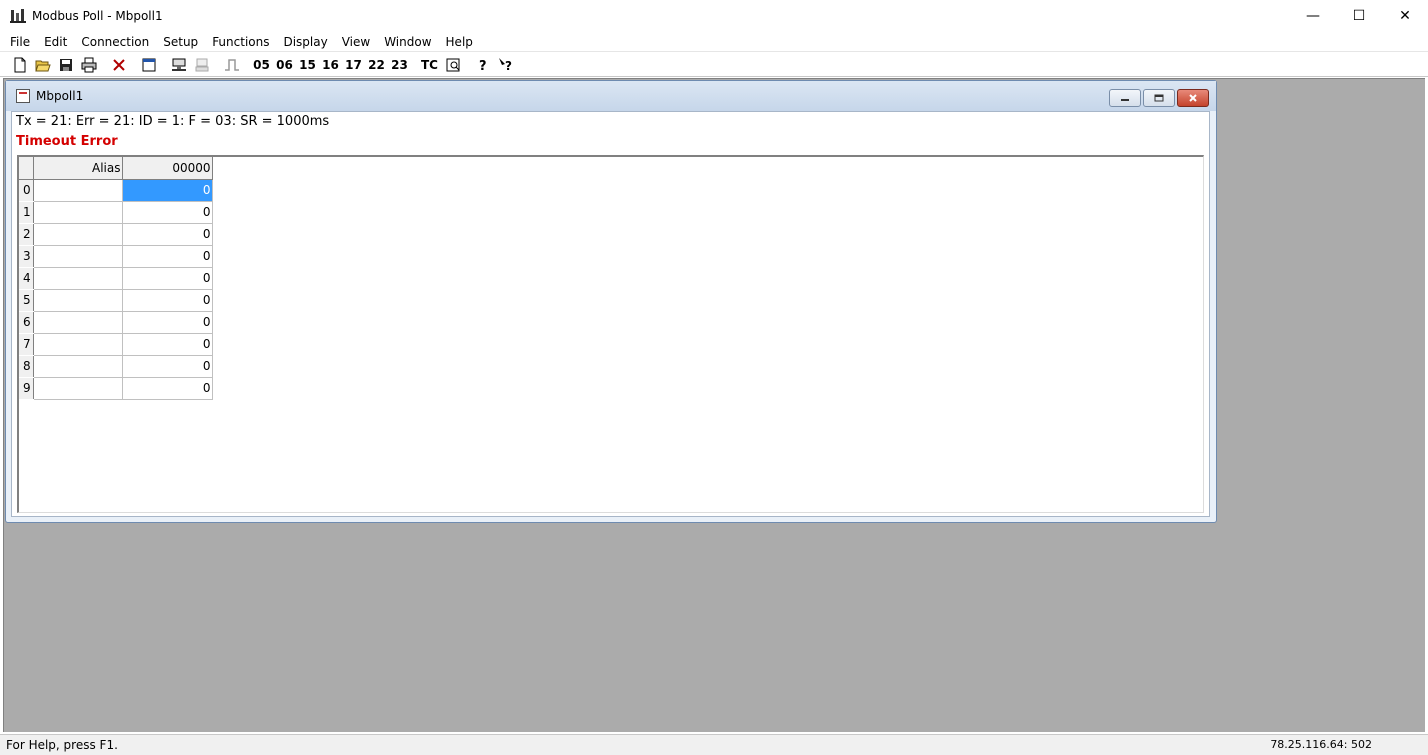 Image resolution: width=1428 pixels, height=755 pixels. What do you see at coordinates (1125, 98) in the screenshot?
I see `child-minimize-button` at bounding box center [1125, 98].